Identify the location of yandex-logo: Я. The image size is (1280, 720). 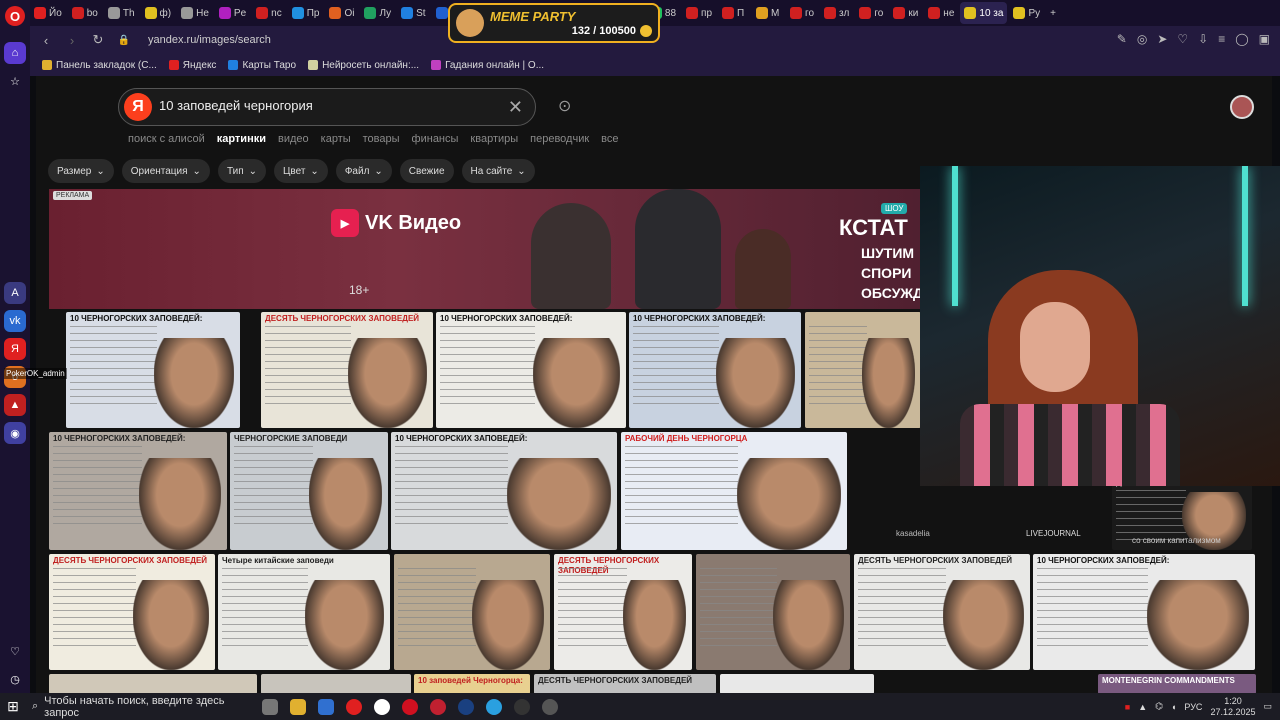
(138, 107).